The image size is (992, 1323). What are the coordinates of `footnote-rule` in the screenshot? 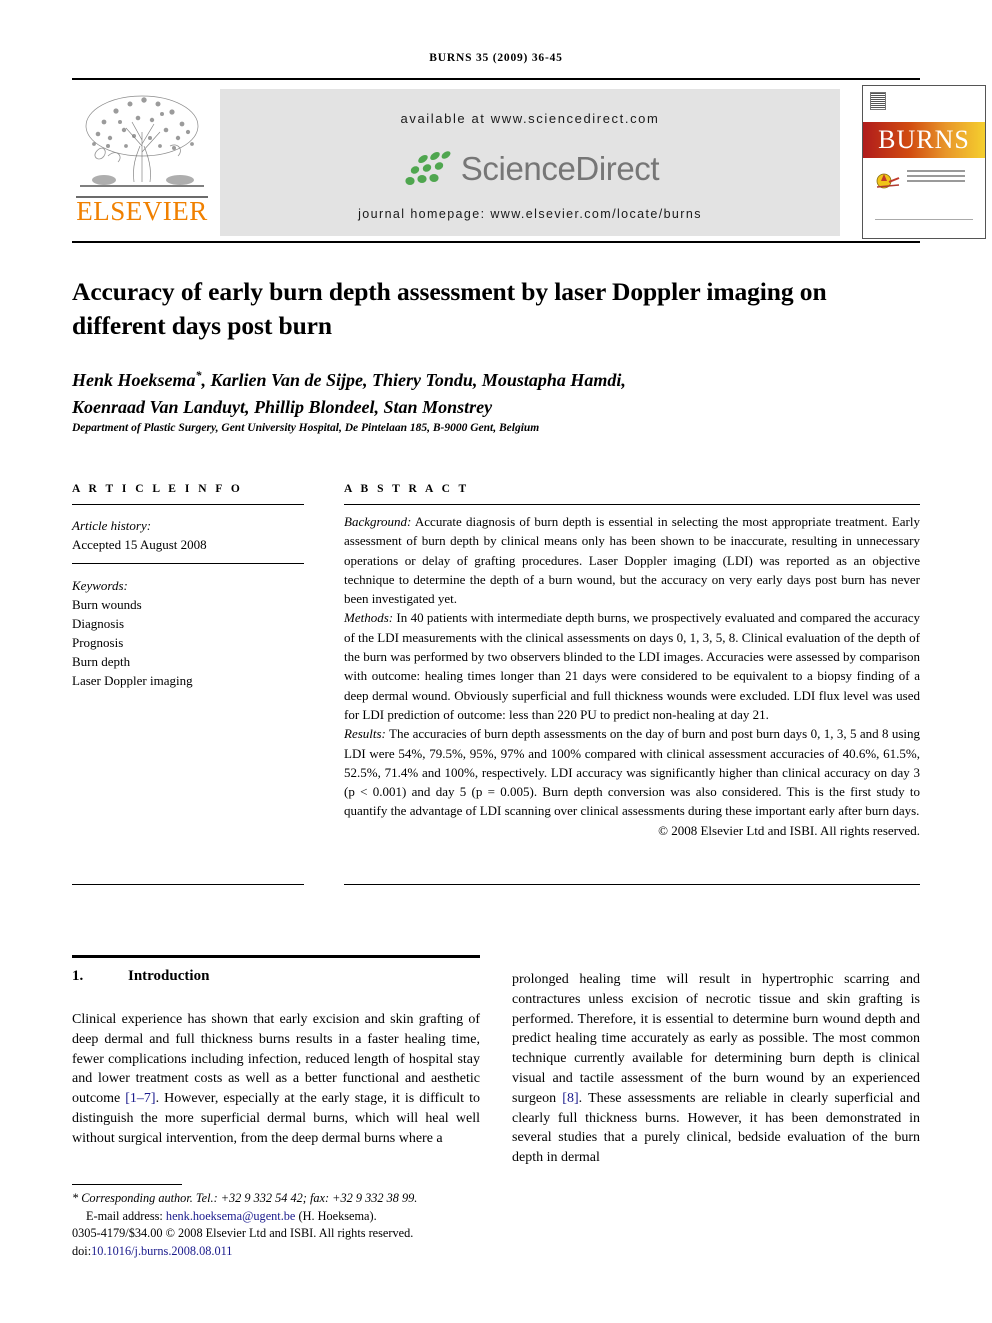 It's located at (127, 1184).